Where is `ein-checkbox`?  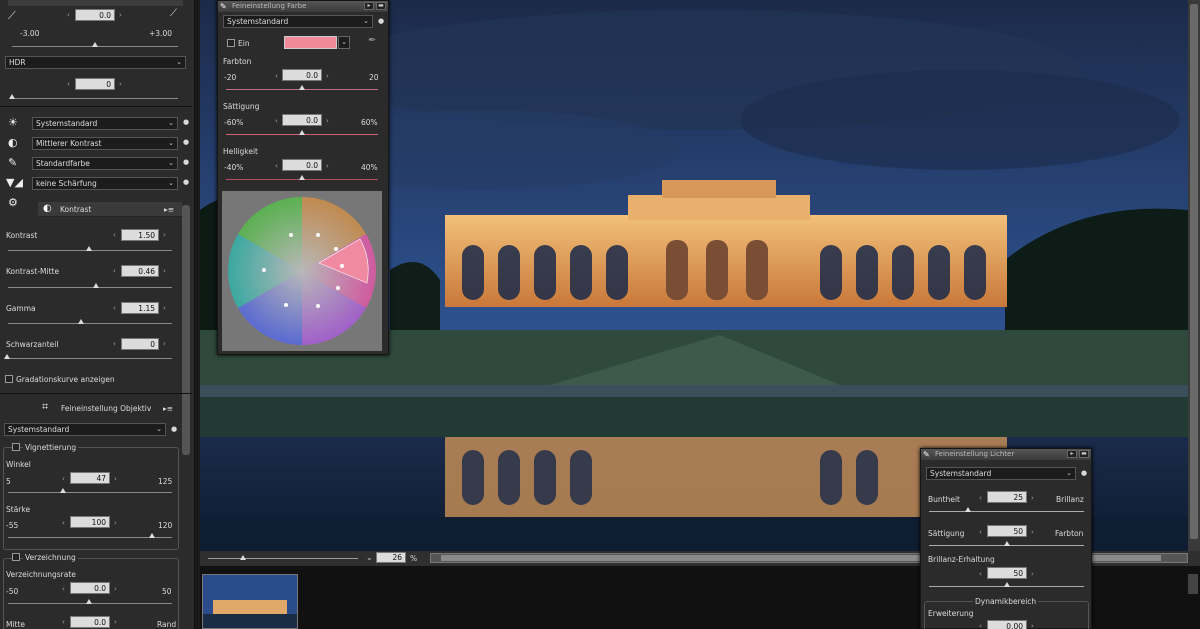 ein-checkbox is located at coordinates (231, 43).